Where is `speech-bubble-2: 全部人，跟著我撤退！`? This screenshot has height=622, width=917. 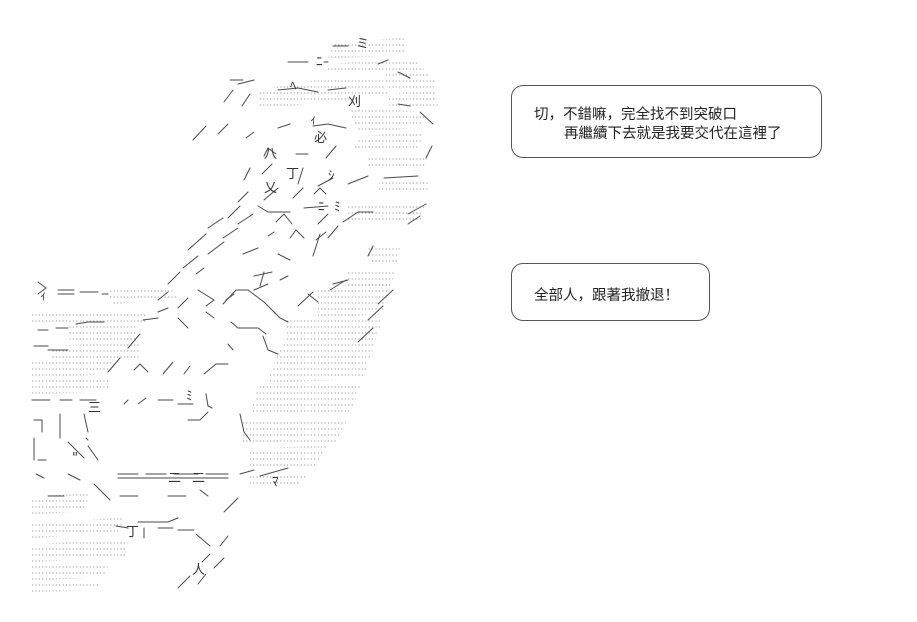 speech-bubble-2: 全部人，跟著我撤退！ is located at coordinates (610, 292).